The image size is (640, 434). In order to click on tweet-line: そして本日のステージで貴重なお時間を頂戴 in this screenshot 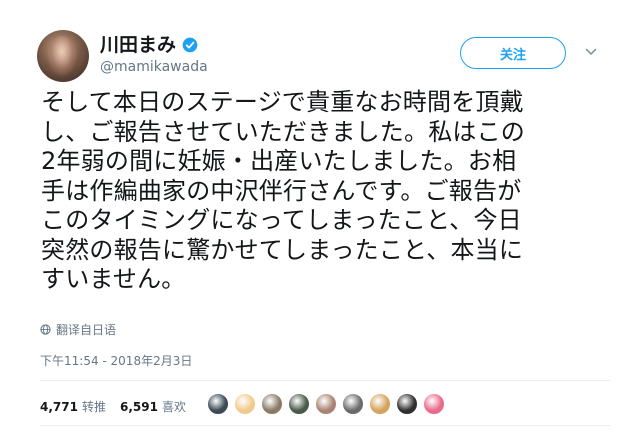, I will do `click(282, 102)`.